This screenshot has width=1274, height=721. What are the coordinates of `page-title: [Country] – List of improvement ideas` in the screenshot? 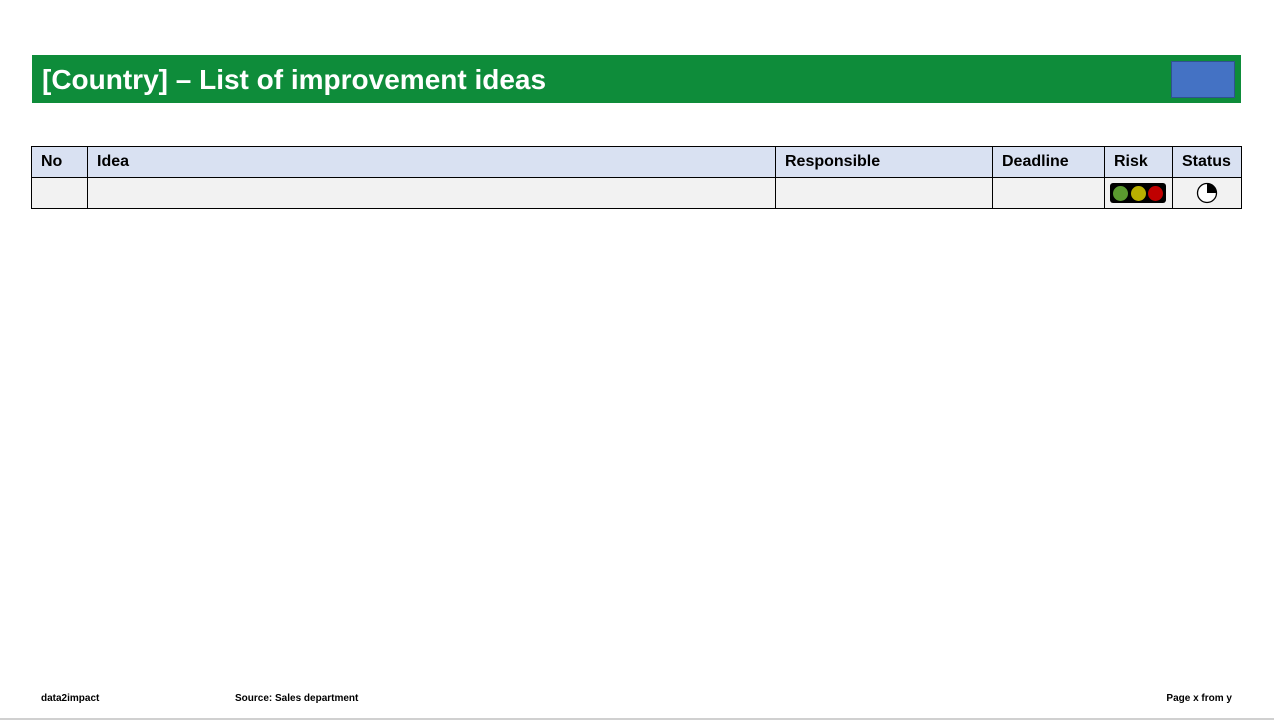 It's located at (294, 79).